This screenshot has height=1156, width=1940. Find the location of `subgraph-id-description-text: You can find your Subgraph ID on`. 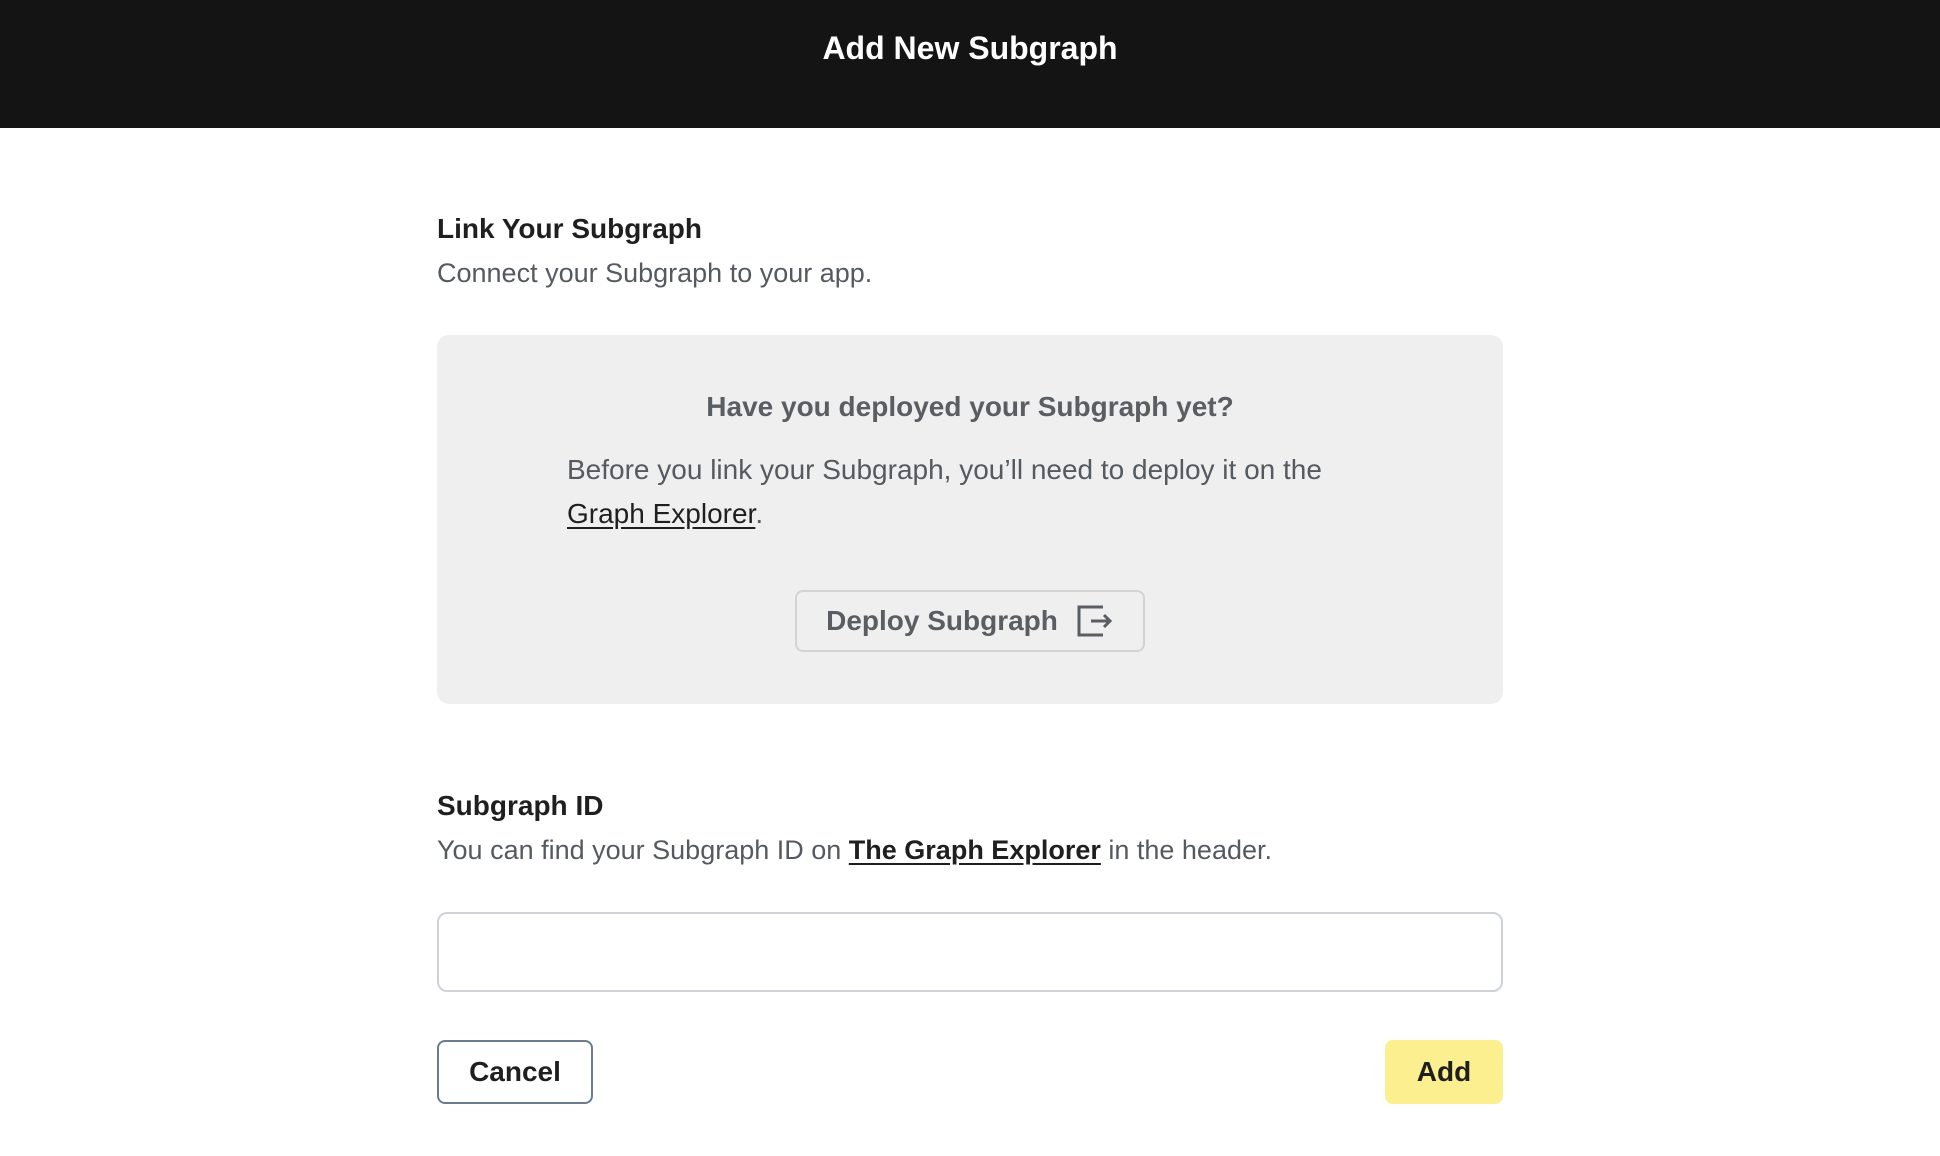

subgraph-id-description-text: You can find your Subgraph ID on is located at coordinates (643, 850).